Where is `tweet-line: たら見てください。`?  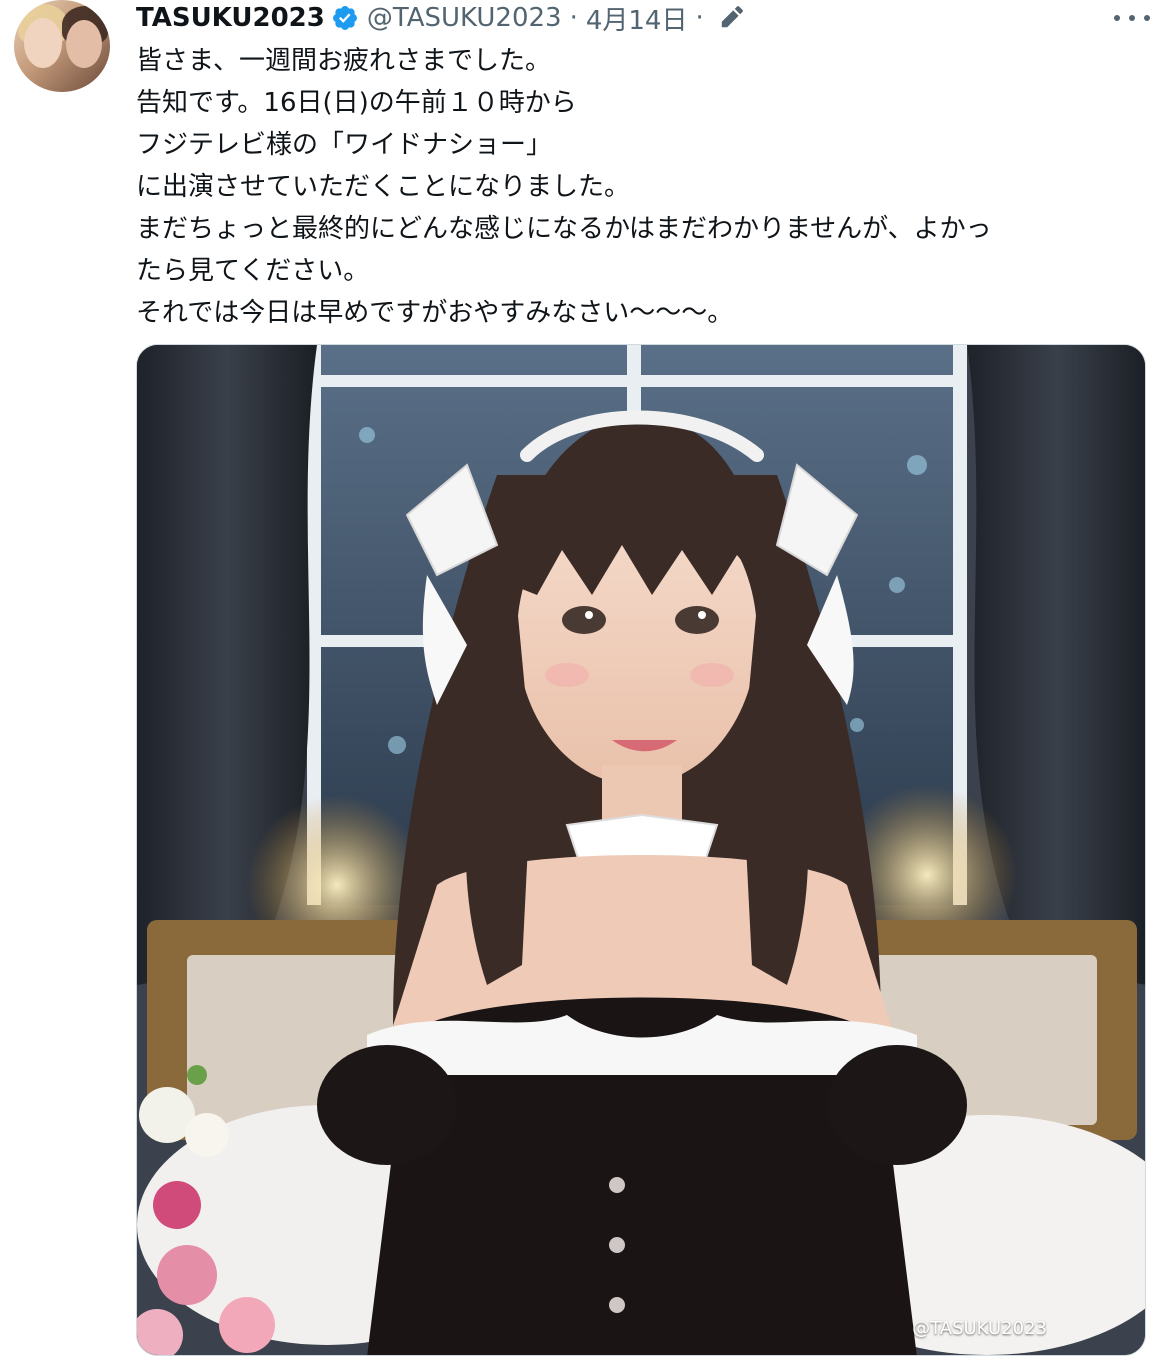 tweet-line: たら見てください。 is located at coordinates (253, 271).